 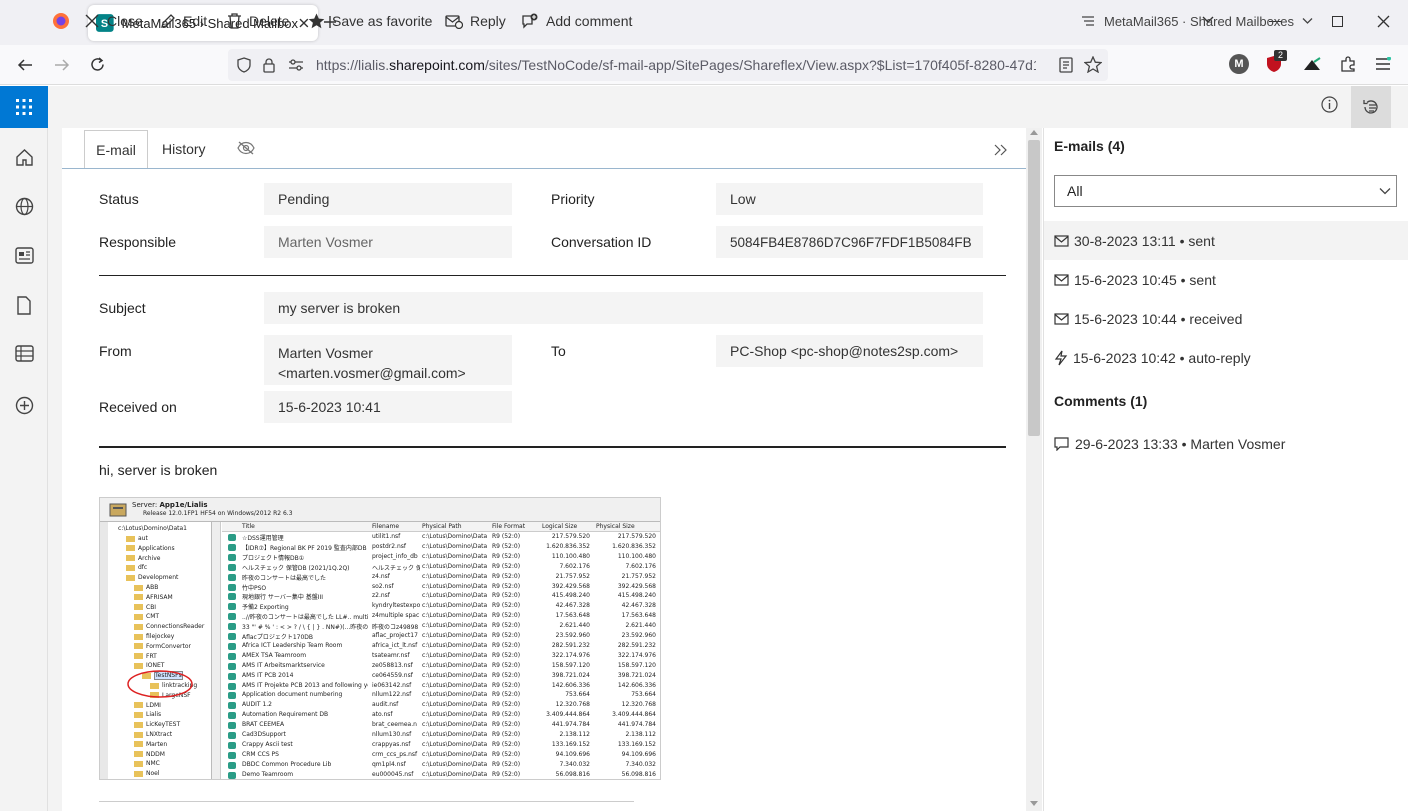 I want to click on tree-folder: ConnectionsReader, so click(x=169, y=626).